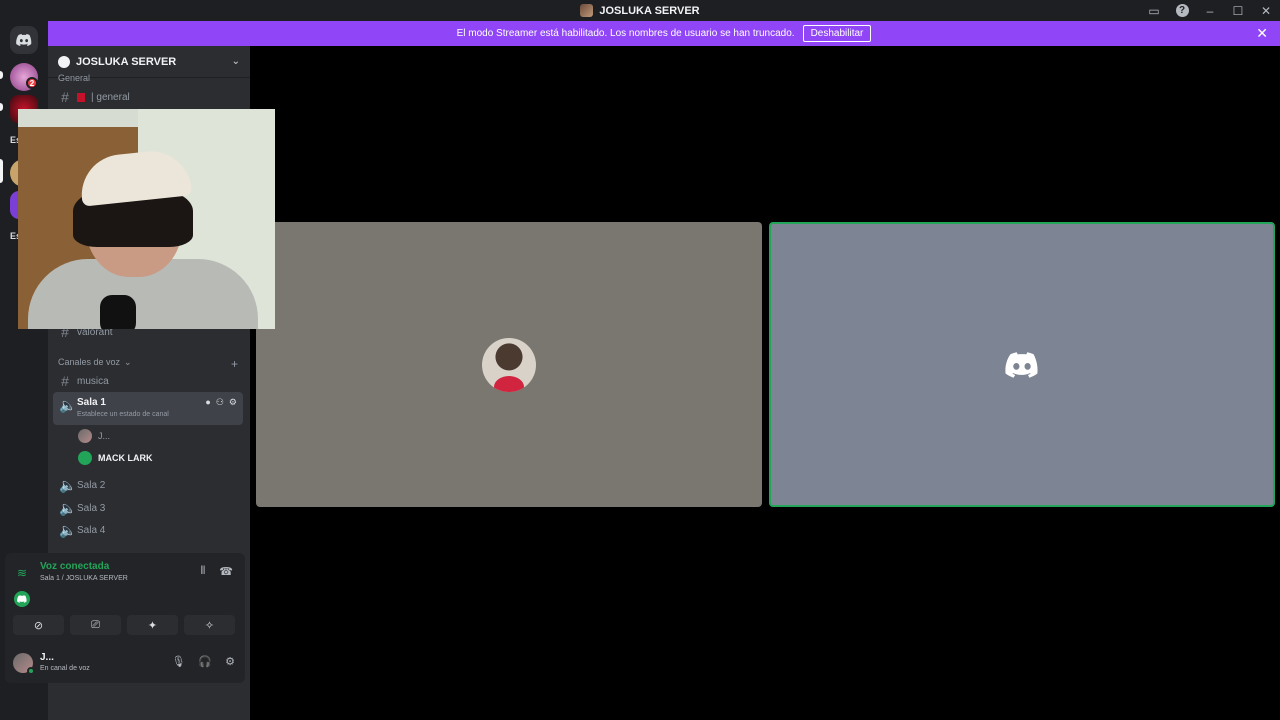 Image resolution: width=1280 pixels, height=720 pixels. Describe the element at coordinates (148, 381) in the screenshot. I see `channel-musica: # musica` at that location.